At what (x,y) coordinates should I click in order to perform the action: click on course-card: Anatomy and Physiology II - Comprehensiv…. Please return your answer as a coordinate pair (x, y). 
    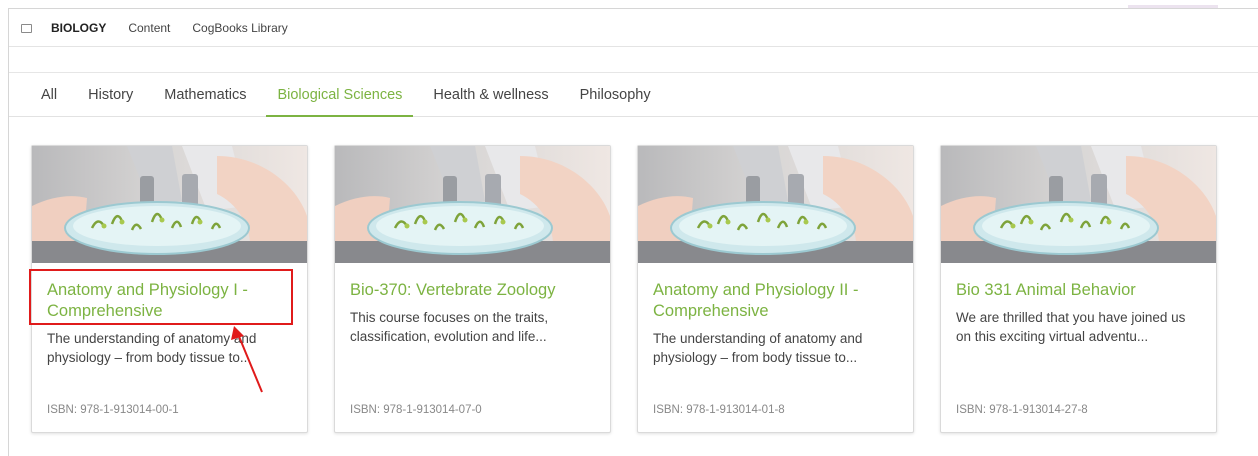
    Looking at the image, I should click on (775, 289).